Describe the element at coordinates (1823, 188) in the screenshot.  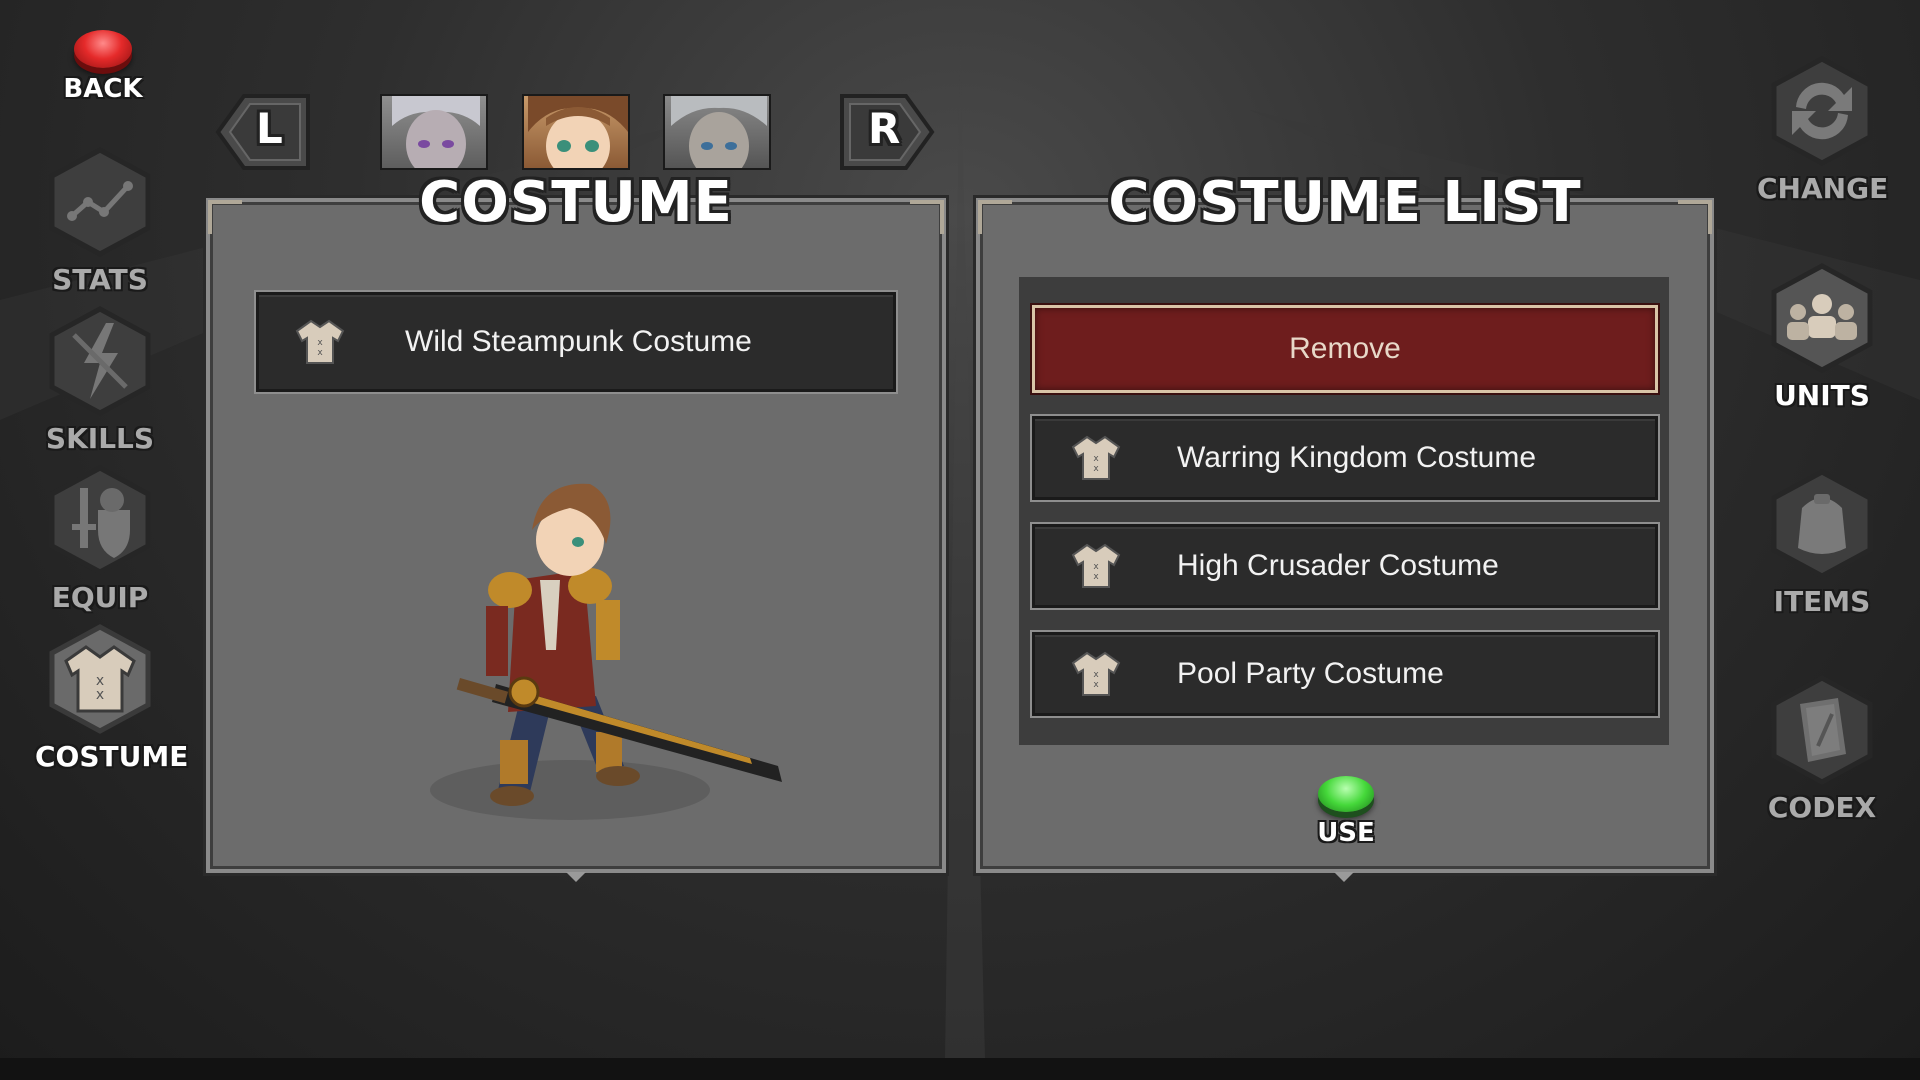
I see `nav-change-label: CHANGE` at that location.